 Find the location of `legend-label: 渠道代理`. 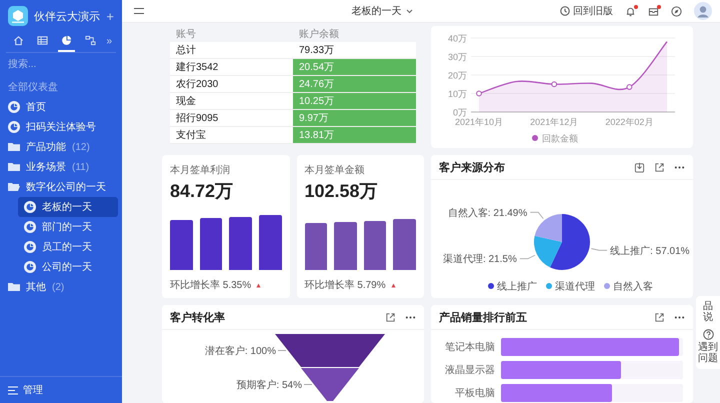

legend-label: 渠道代理 is located at coordinates (575, 286).